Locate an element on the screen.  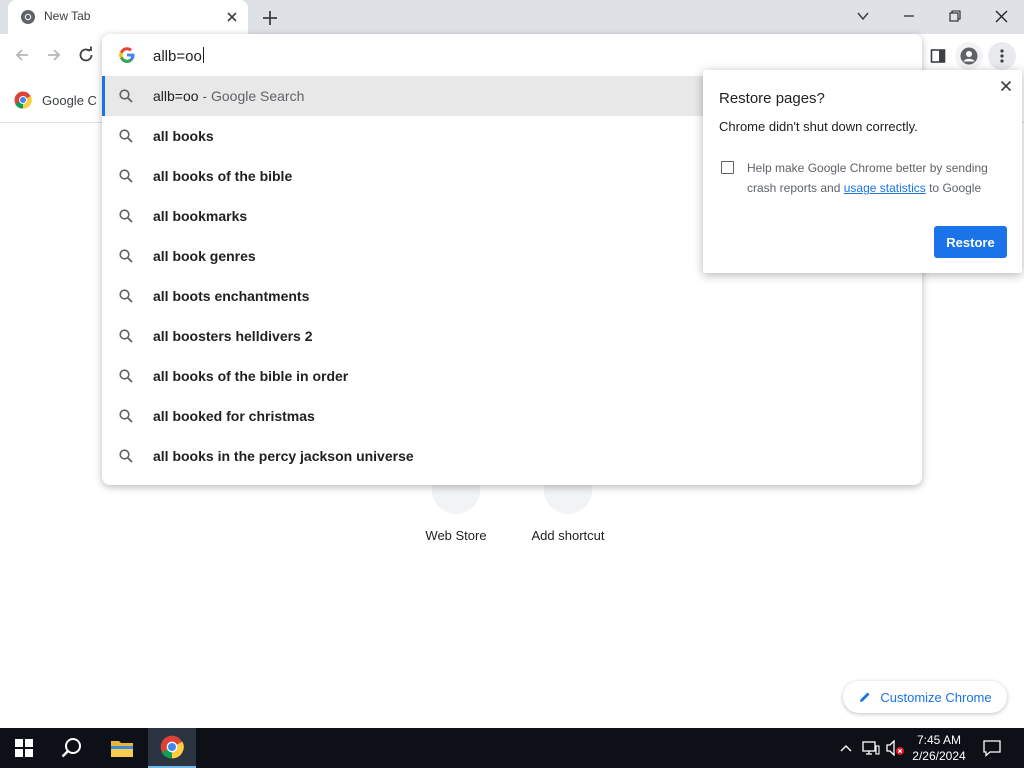
forward-button is located at coordinates (54, 55).